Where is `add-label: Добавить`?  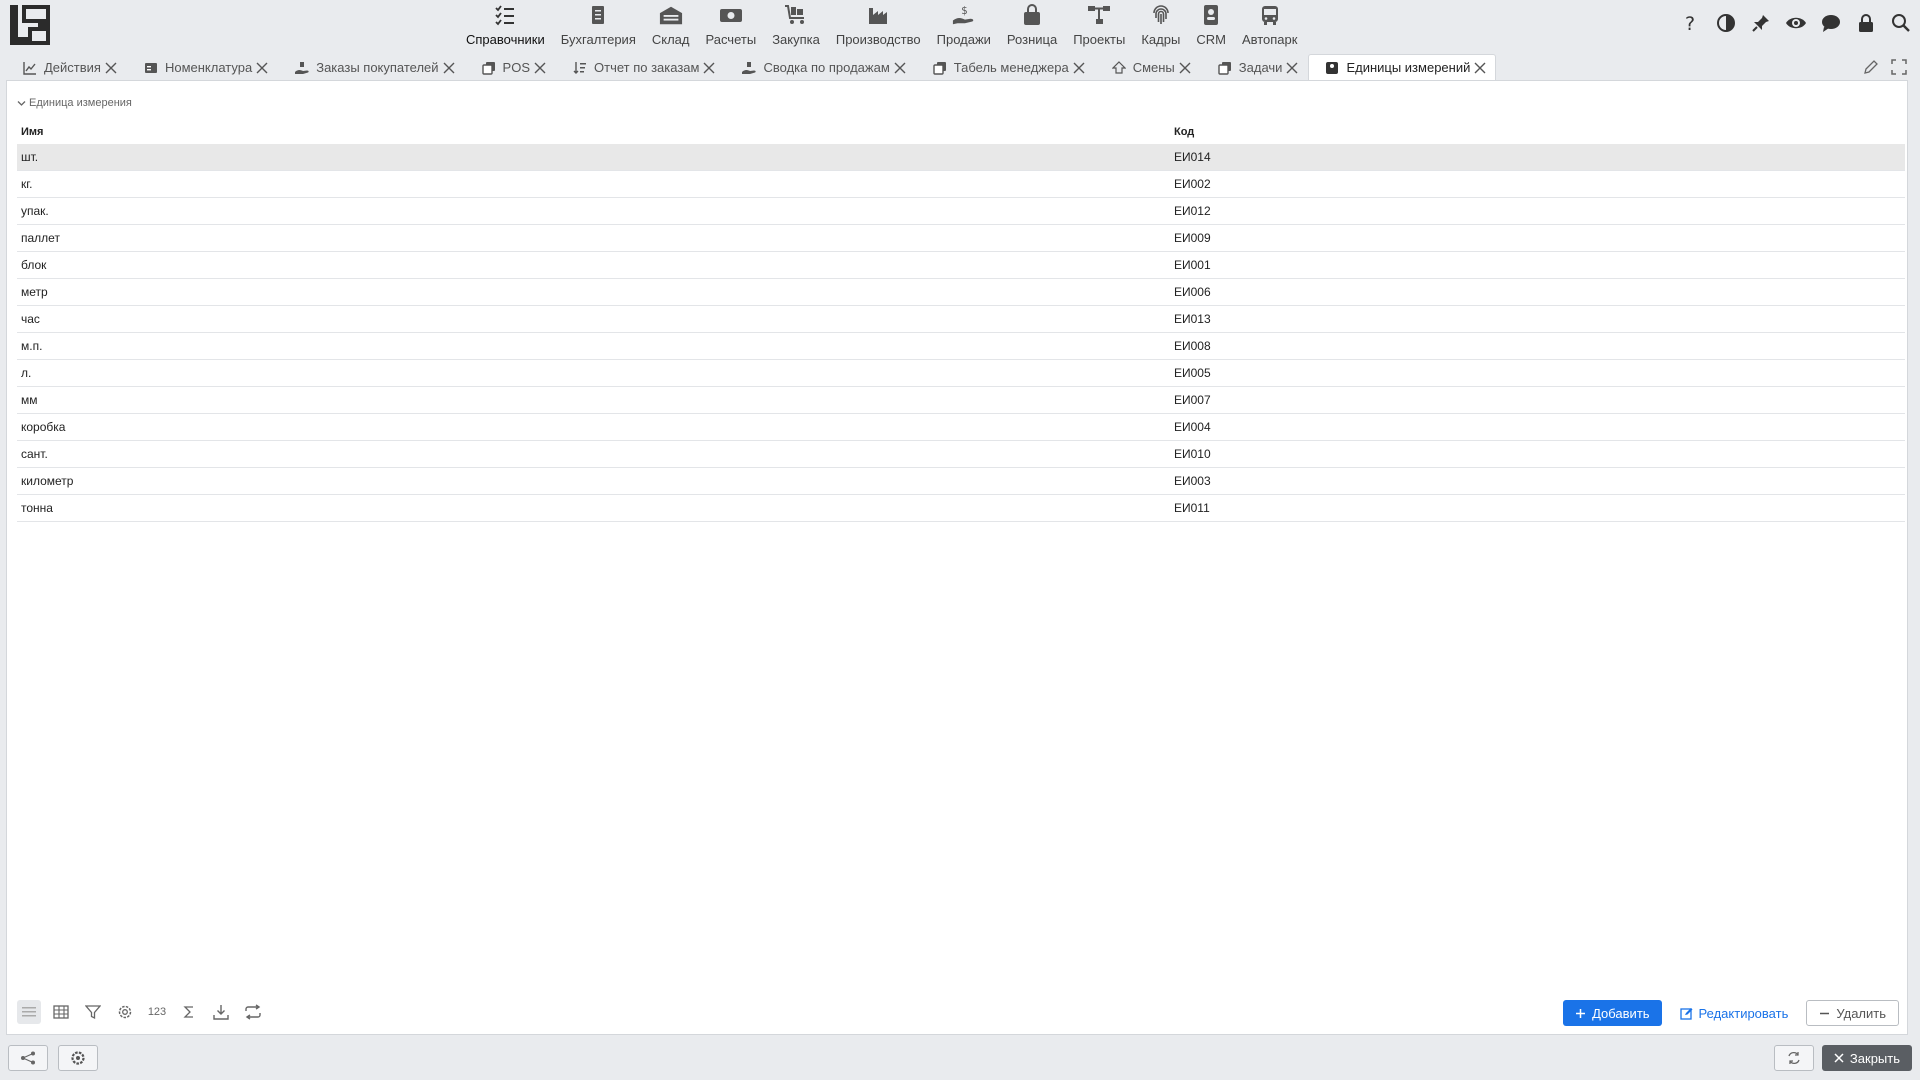 add-label: Добавить is located at coordinates (1621, 1013).